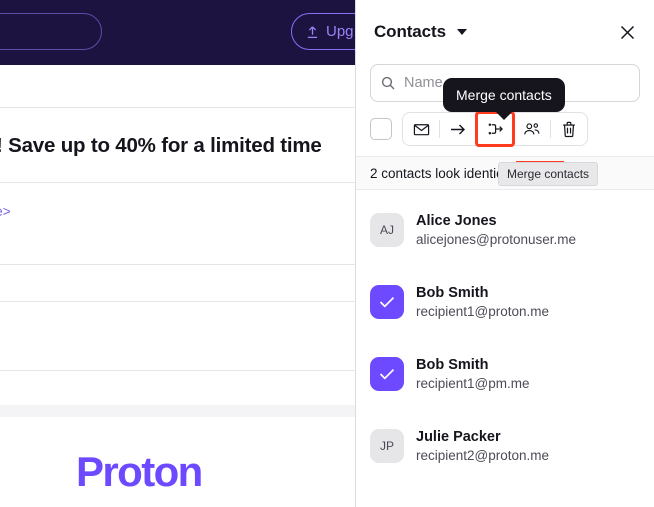 This screenshot has height=507, width=654. What do you see at coordinates (458, 437) in the screenshot?
I see `contact-name: Julie Packer` at bounding box center [458, 437].